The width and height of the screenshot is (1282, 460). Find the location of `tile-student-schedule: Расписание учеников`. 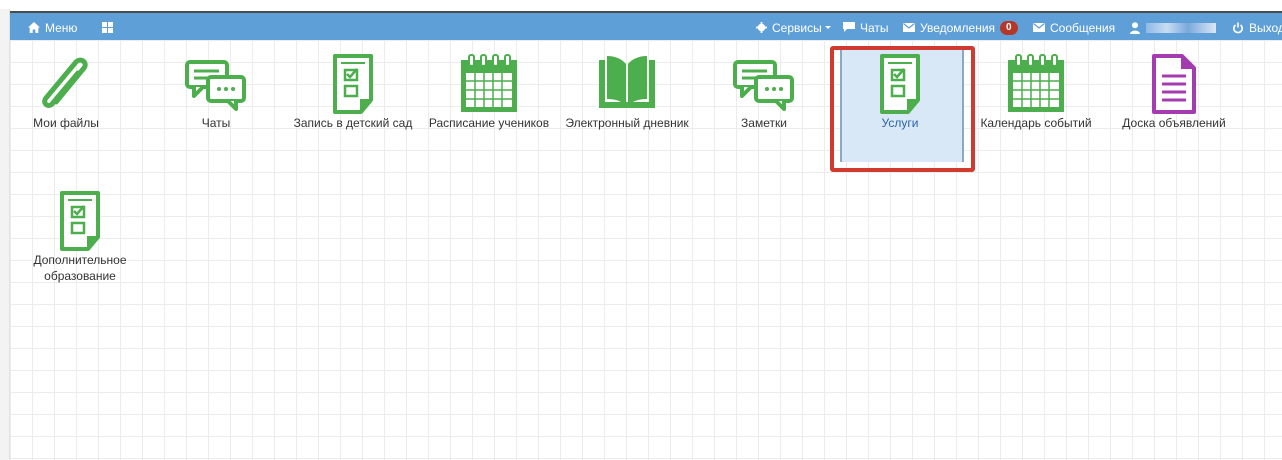

tile-student-schedule: Расписание учеников is located at coordinates (489, 95).